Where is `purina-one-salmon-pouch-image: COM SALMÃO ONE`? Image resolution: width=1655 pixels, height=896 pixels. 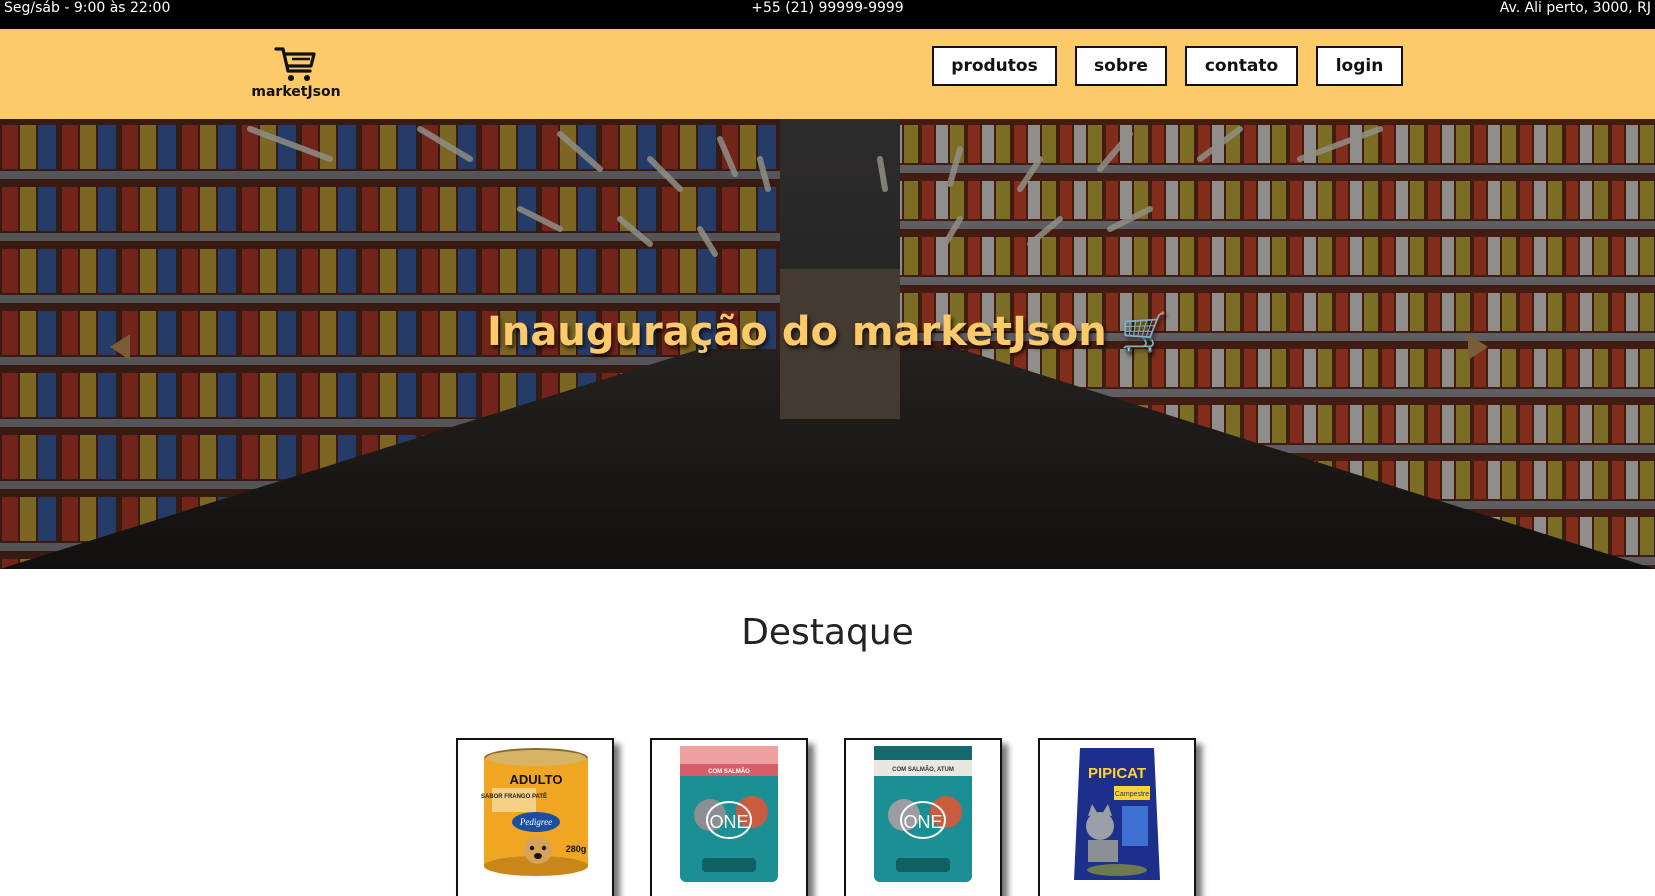 purina-one-salmon-pouch-image: COM SALMÃO ONE is located at coordinates (729, 814).